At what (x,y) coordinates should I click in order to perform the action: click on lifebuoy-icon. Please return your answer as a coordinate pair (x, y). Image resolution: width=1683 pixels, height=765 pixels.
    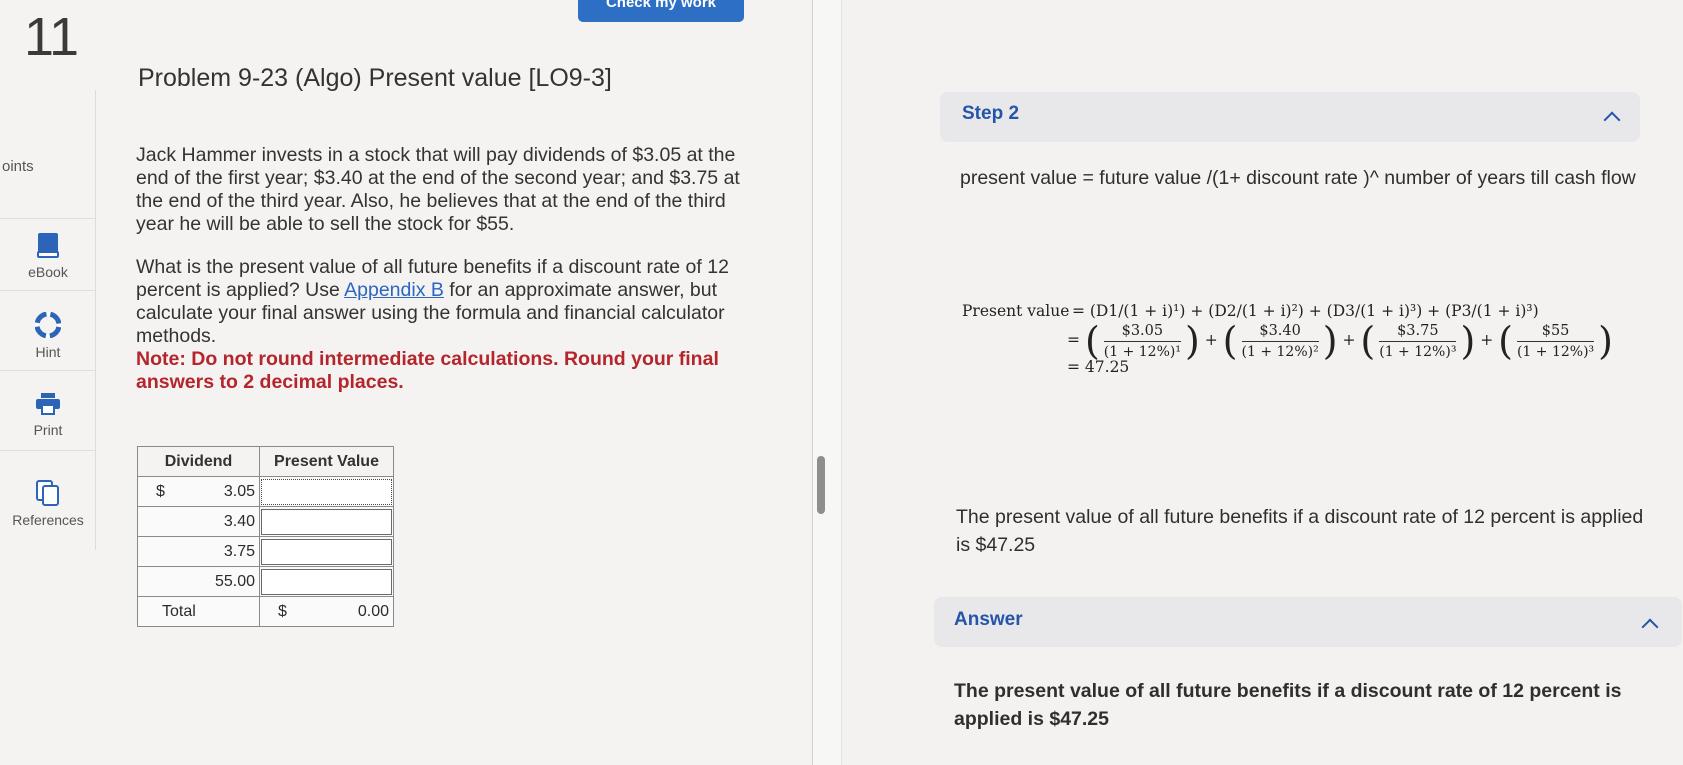
    Looking at the image, I should click on (48, 325).